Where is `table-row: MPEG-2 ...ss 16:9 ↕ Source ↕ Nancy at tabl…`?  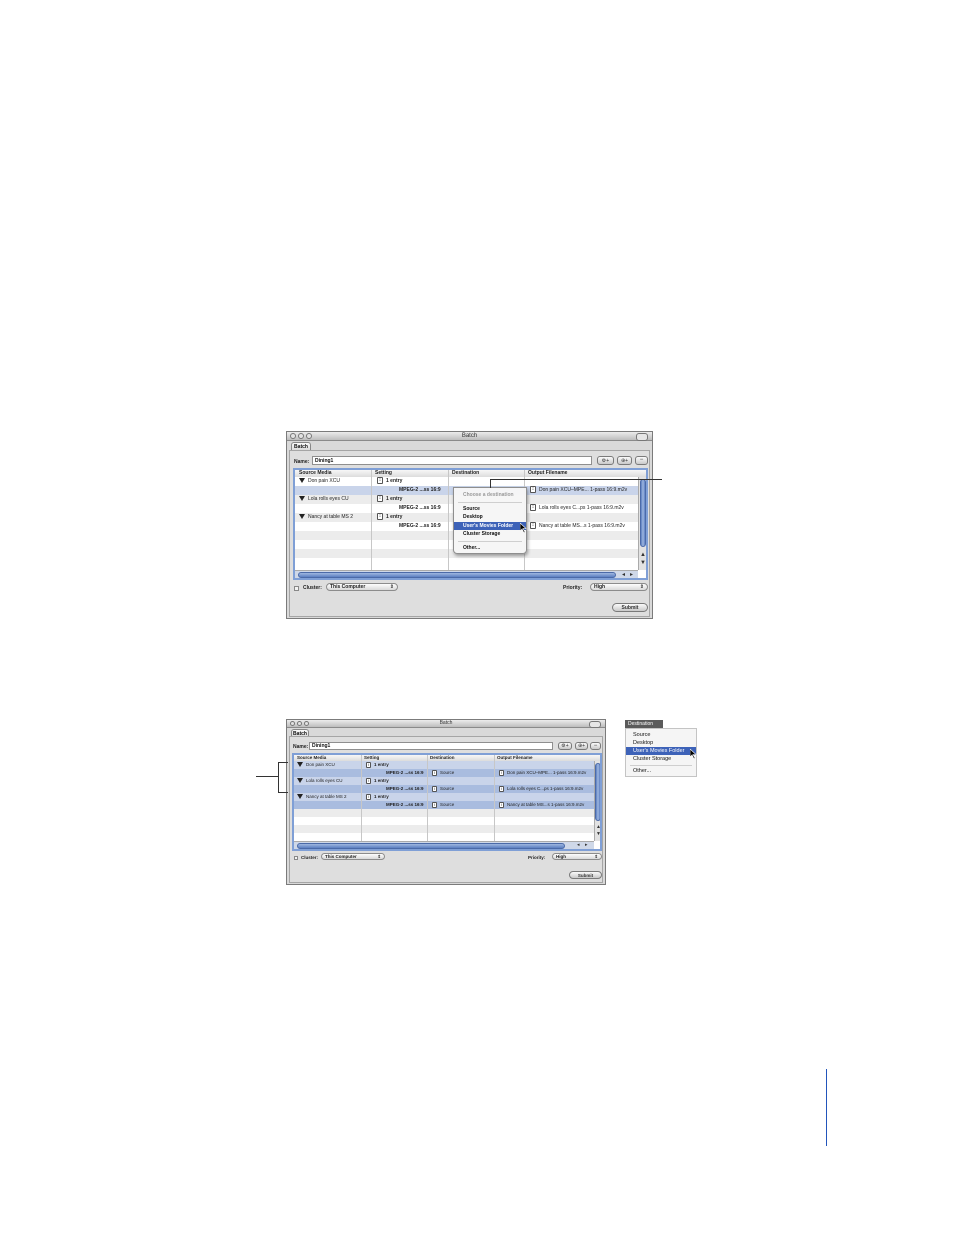
table-row: MPEG-2 ...ss 16:9 ↕ Source ↕ Nancy at tabl… is located at coordinates (444, 805).